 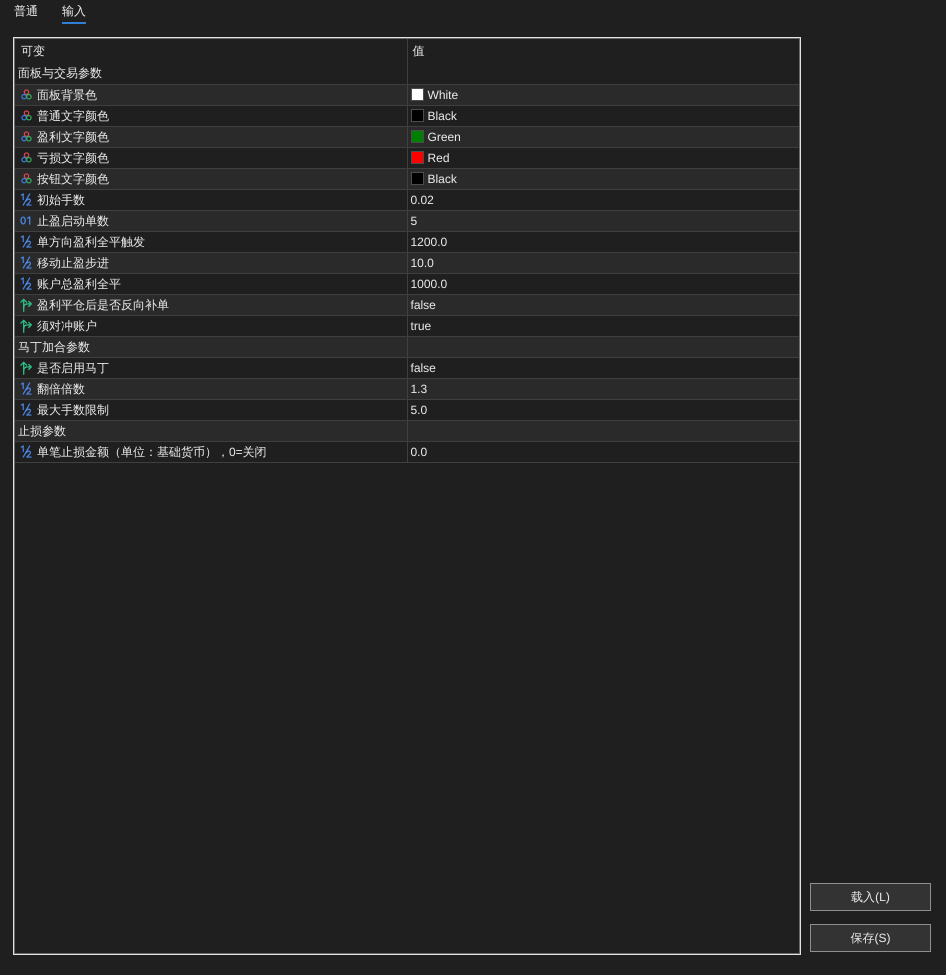 I want to click on column-header: 可变, so click(x=32, y=51).